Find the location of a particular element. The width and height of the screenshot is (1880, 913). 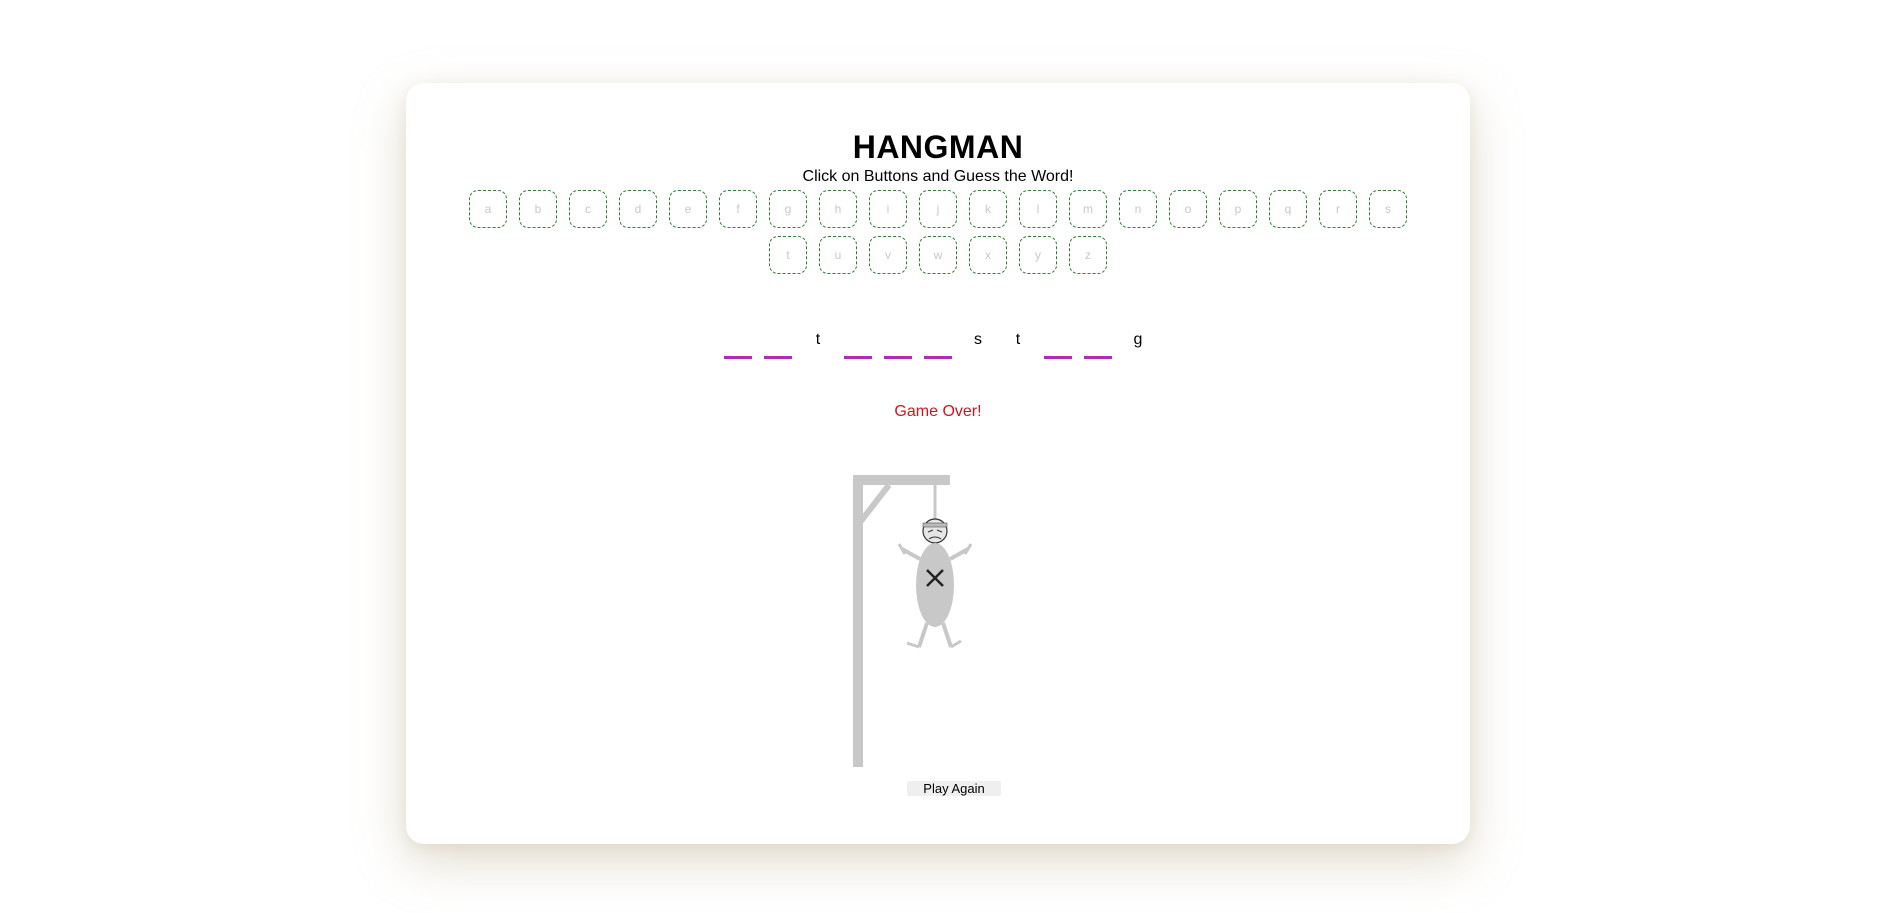

letter-key-x: x is located at coordinates (988, 255).